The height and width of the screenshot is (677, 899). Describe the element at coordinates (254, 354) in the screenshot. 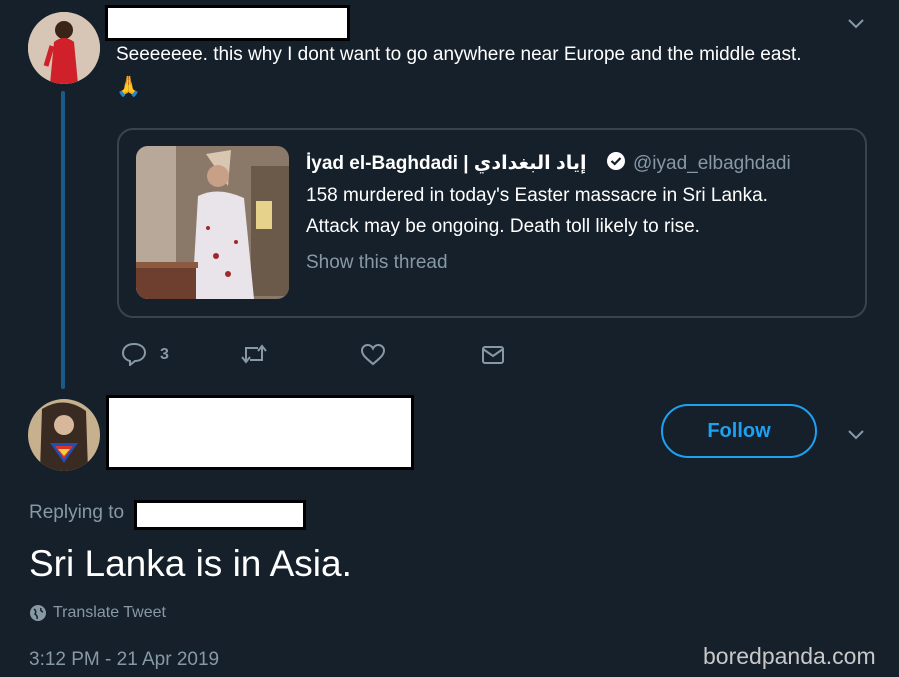

I see `retweet-icon` at that location.